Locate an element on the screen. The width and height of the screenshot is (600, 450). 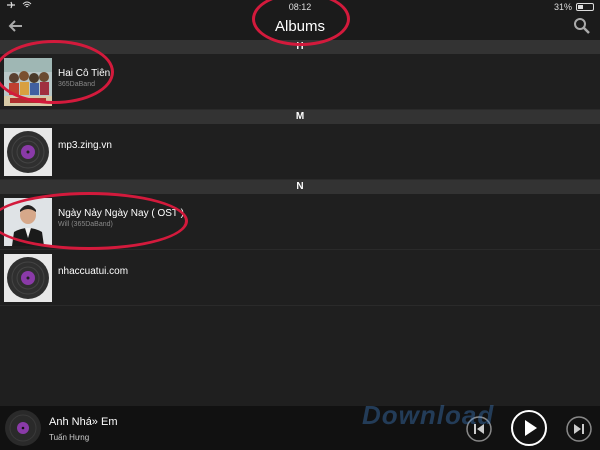
now-playing-disc-icon is located at coordinates (23, 428).